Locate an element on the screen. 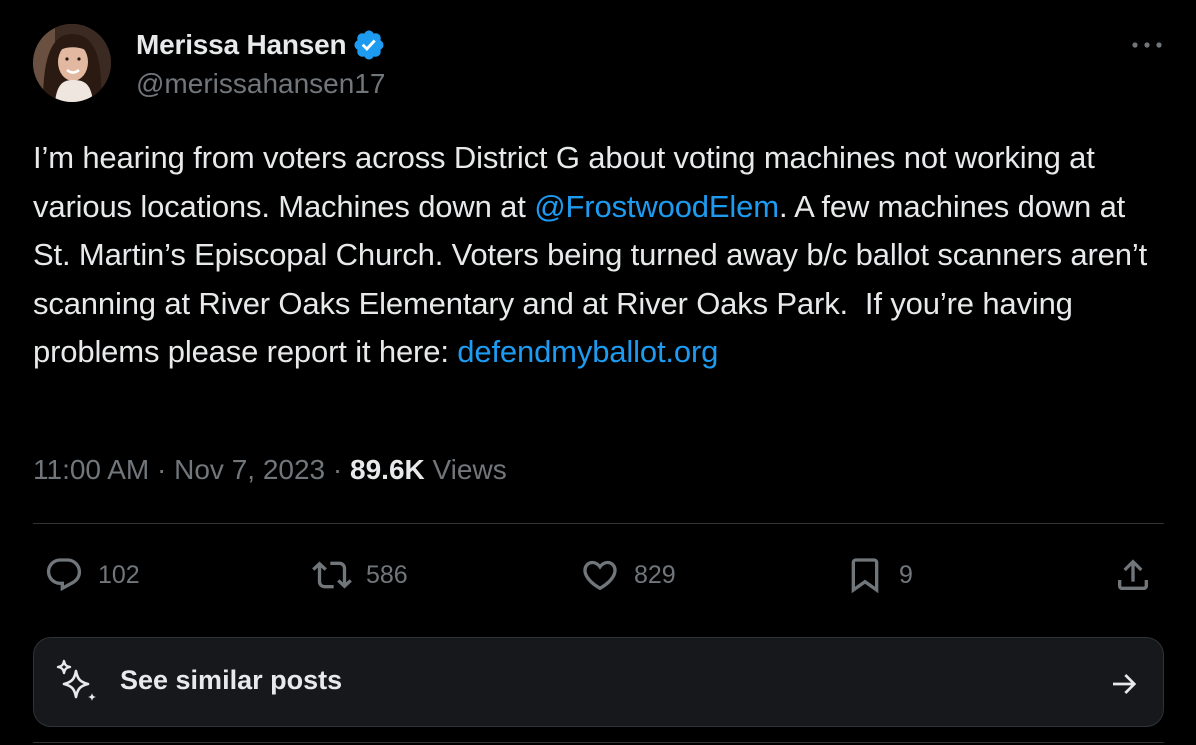 This screenshot has width=1196, height=745. mention-link: @FrostwoodElem is located at coordinates (656, 206).